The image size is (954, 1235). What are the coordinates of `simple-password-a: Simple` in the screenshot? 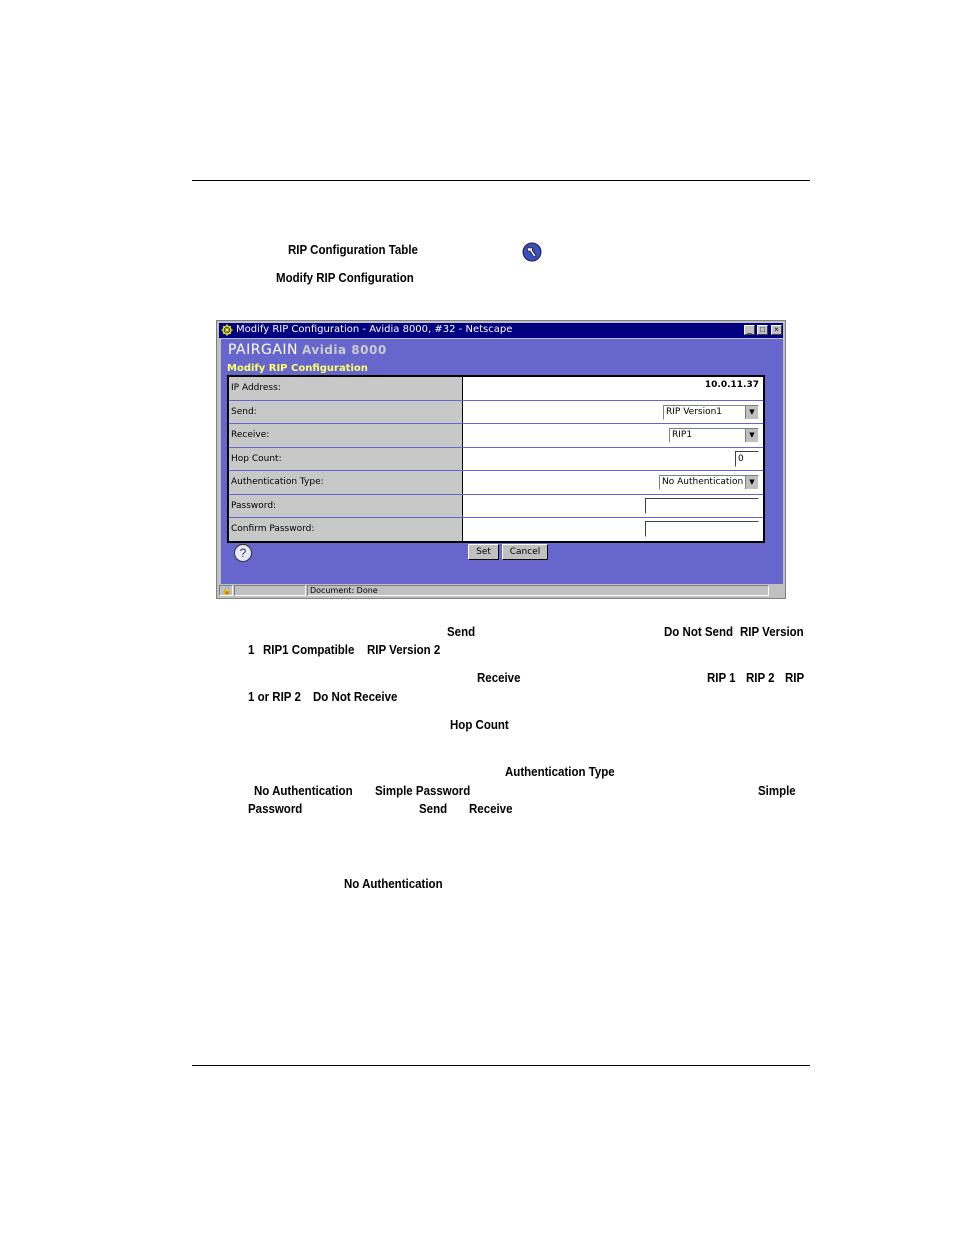 It's located at (777, 791).